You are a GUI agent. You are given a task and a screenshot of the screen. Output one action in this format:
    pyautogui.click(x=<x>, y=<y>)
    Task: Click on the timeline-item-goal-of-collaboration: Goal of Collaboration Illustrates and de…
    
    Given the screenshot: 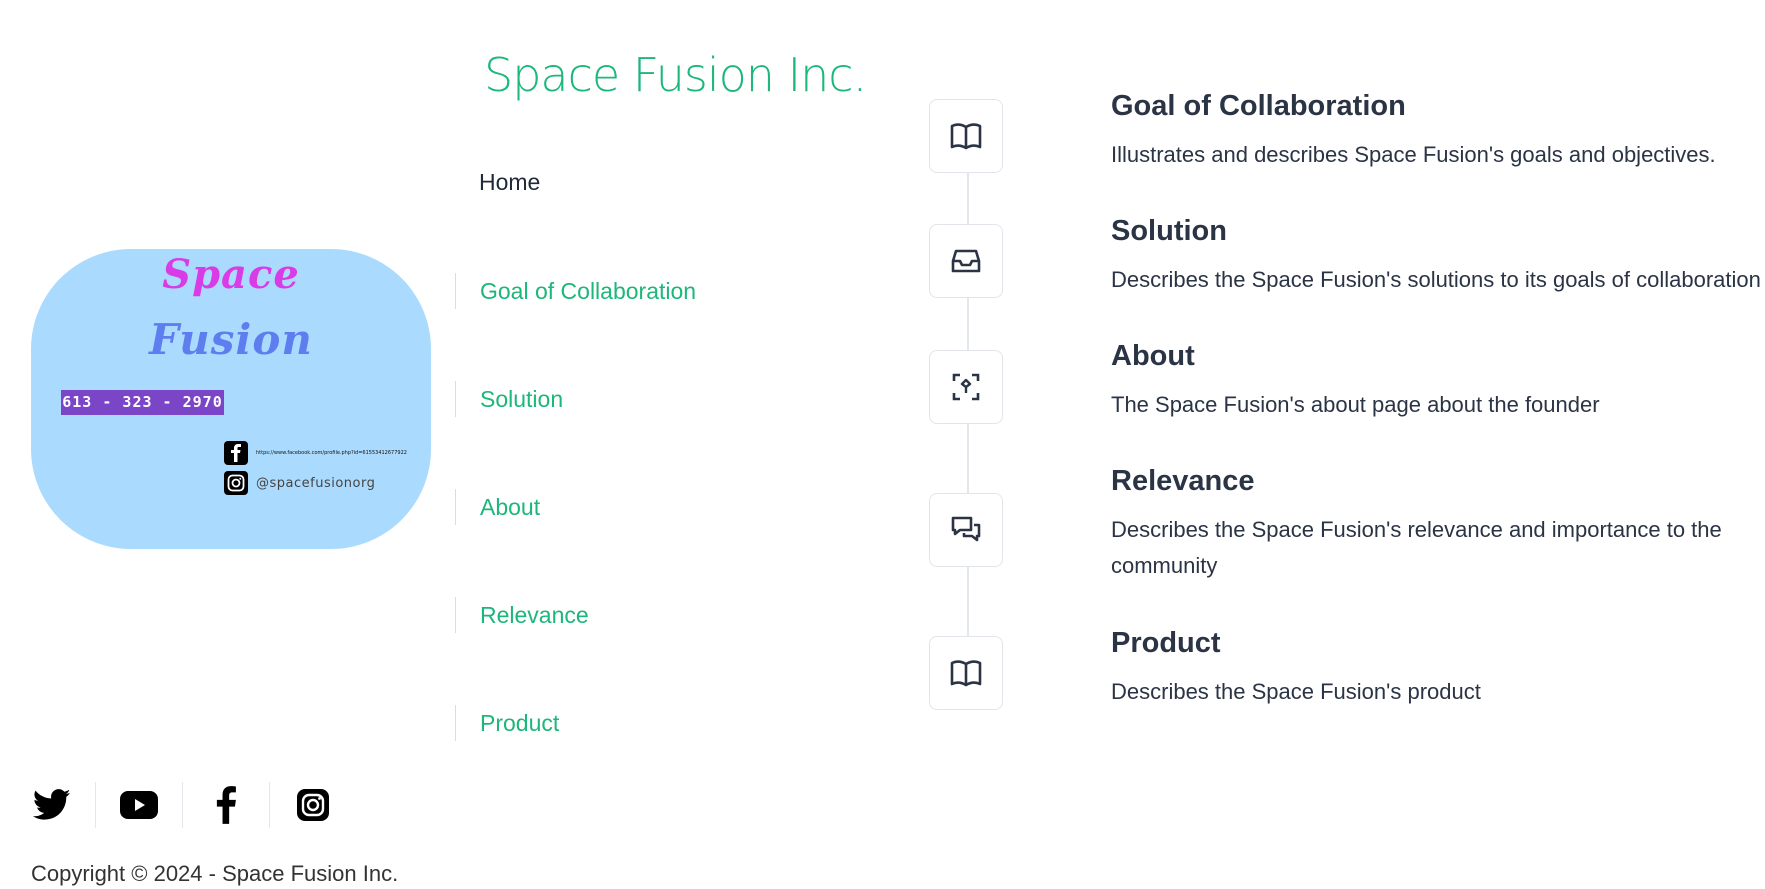 What is the action you would take?
    pyautogui.click(x=1438, y=131)
    